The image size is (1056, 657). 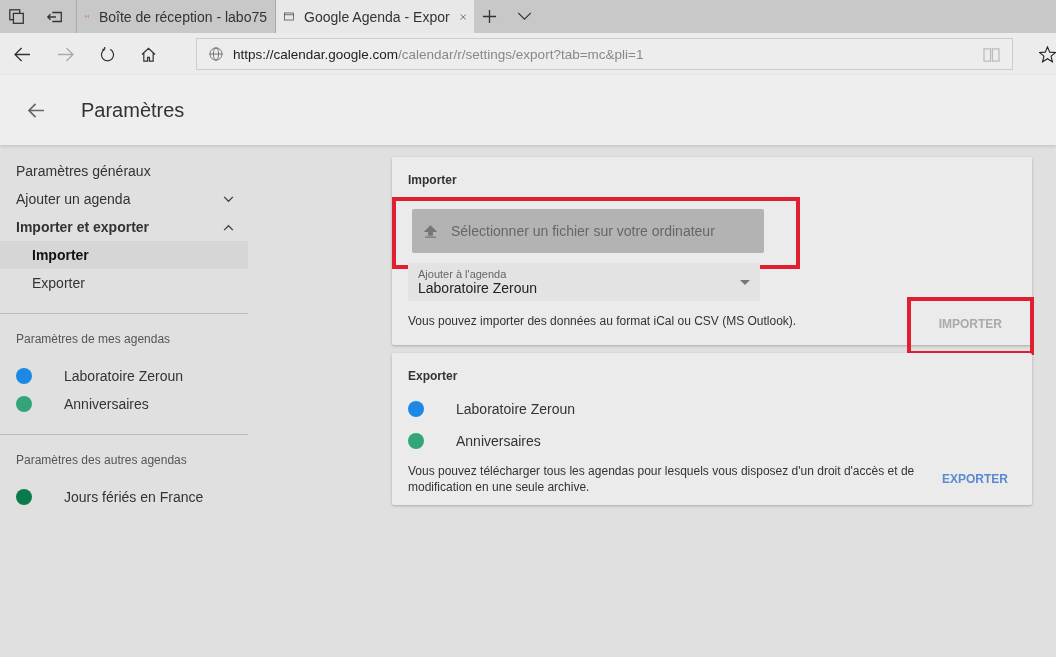 What do you see at coordinates (107, 54) in the screenshot?
I see `refresh-icon` at bounding box center [107, 54].